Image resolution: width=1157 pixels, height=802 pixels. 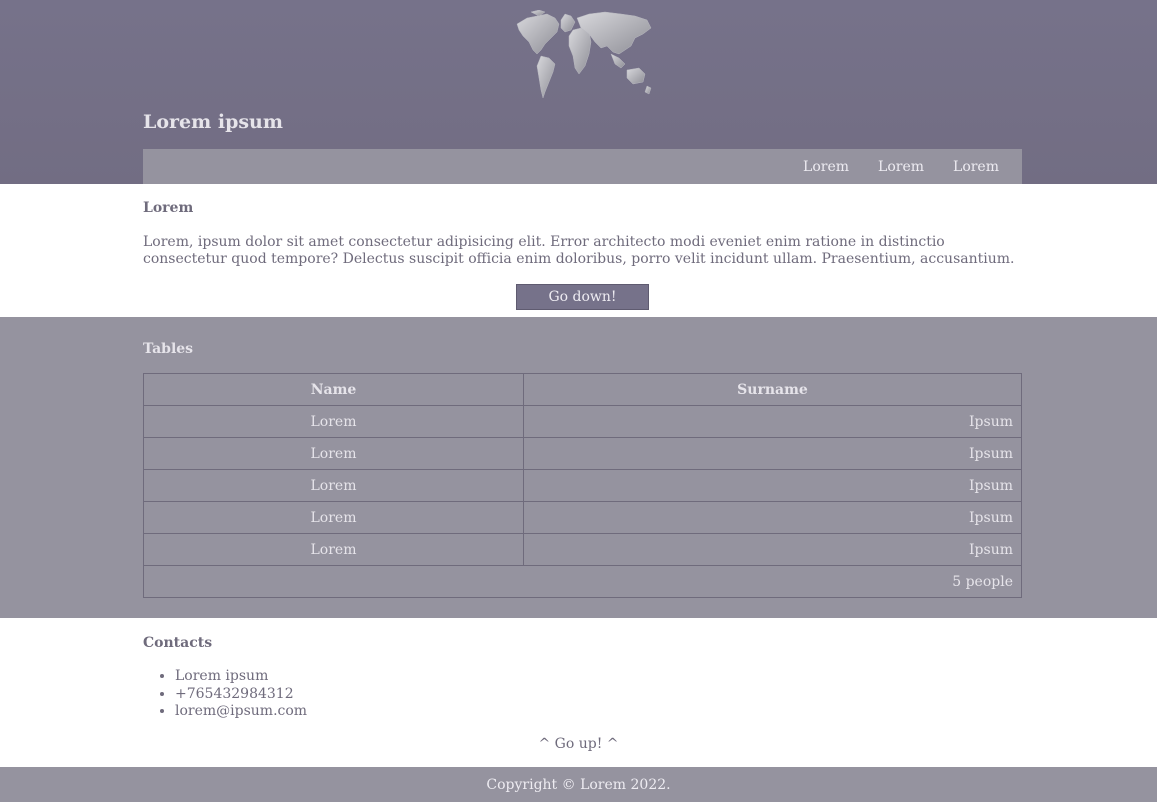 I want to click on intro-heading: Lorem, so click(x=168, y=208).